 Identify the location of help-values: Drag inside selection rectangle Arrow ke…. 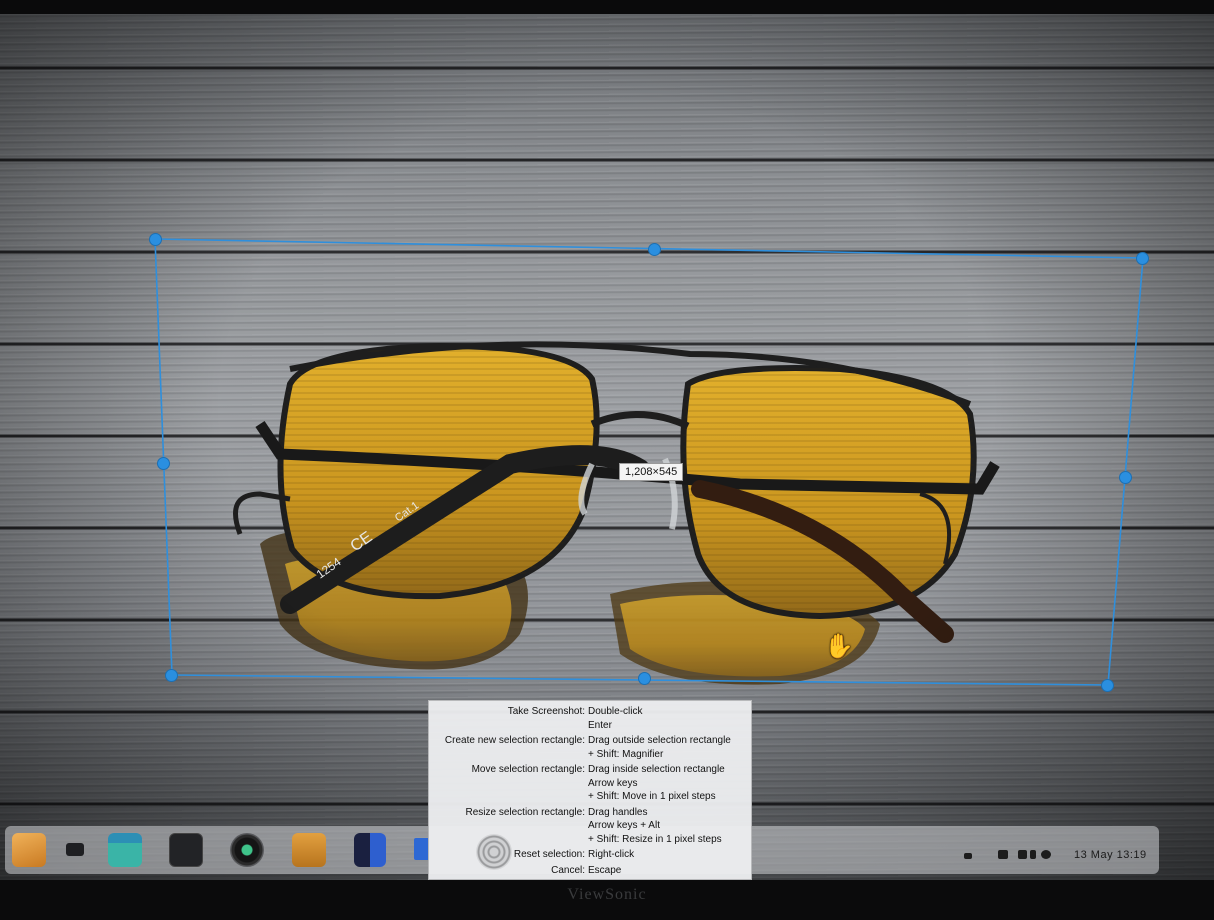
(669, 783).